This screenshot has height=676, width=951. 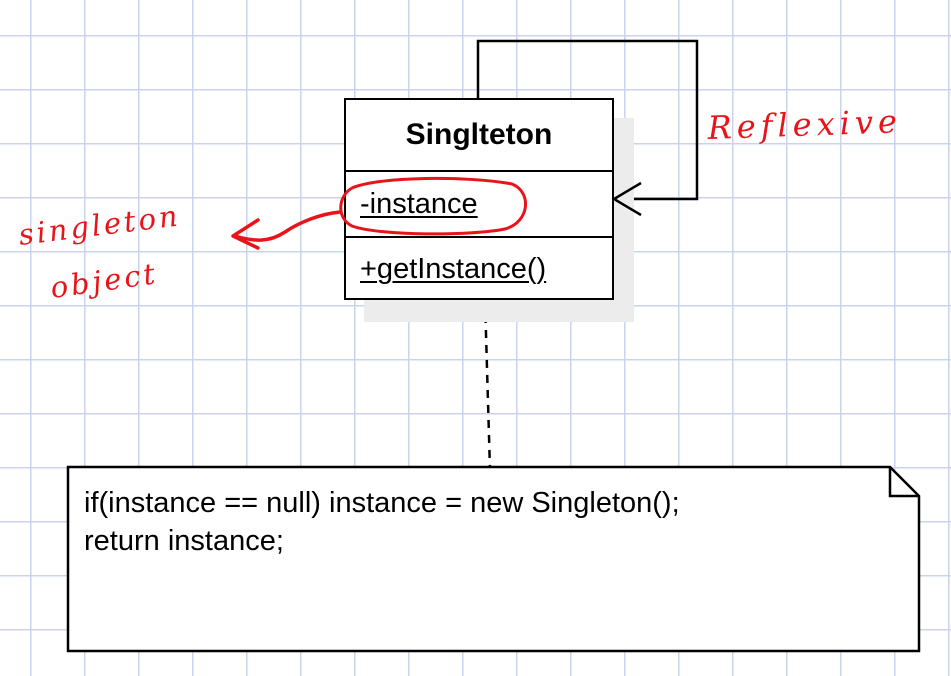 I want to click on self-association-arrowhead, so click(x=626, y=199).